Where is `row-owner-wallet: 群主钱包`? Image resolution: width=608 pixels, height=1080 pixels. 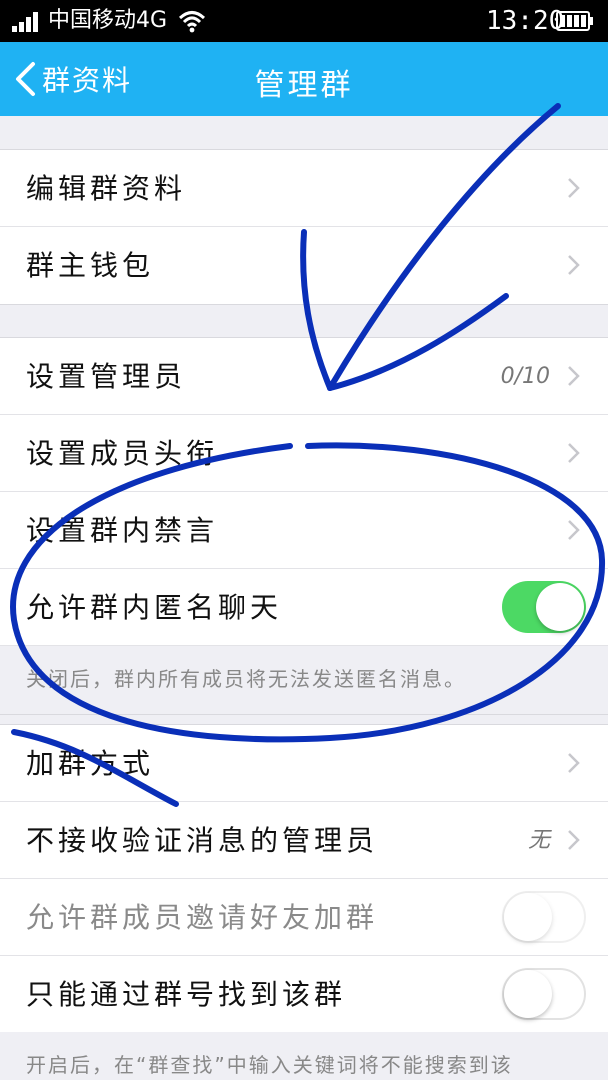 row-owner-wallet: 群主钱包 is located at coordinates (304, 265).